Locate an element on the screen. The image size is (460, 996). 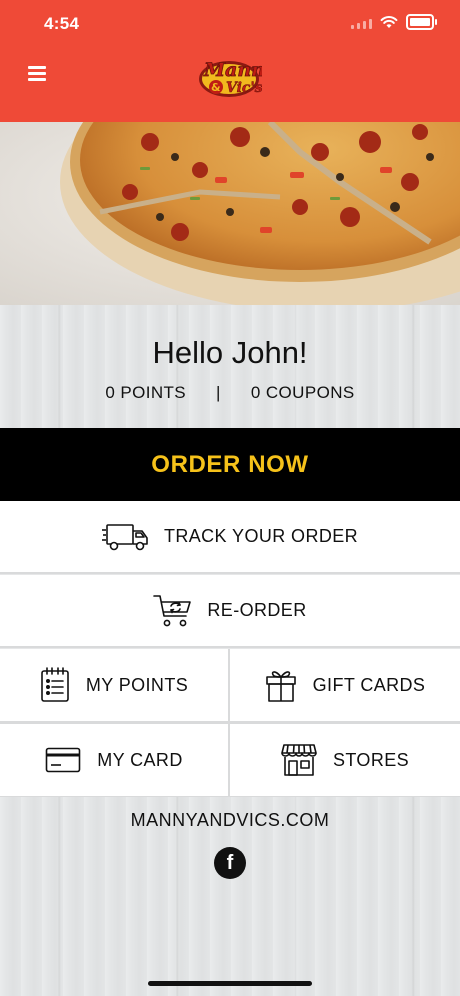
coupons-count: 0 COUPONS is located at coordinates (302, 392).